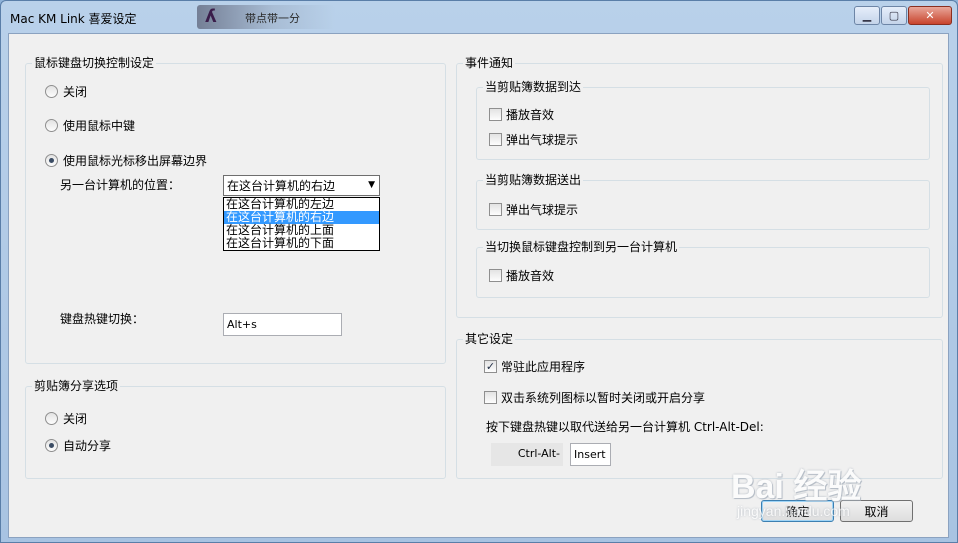 The image size is (958, 543). I want to click on clipboard-option-off: 关闭, so click(66, 418).